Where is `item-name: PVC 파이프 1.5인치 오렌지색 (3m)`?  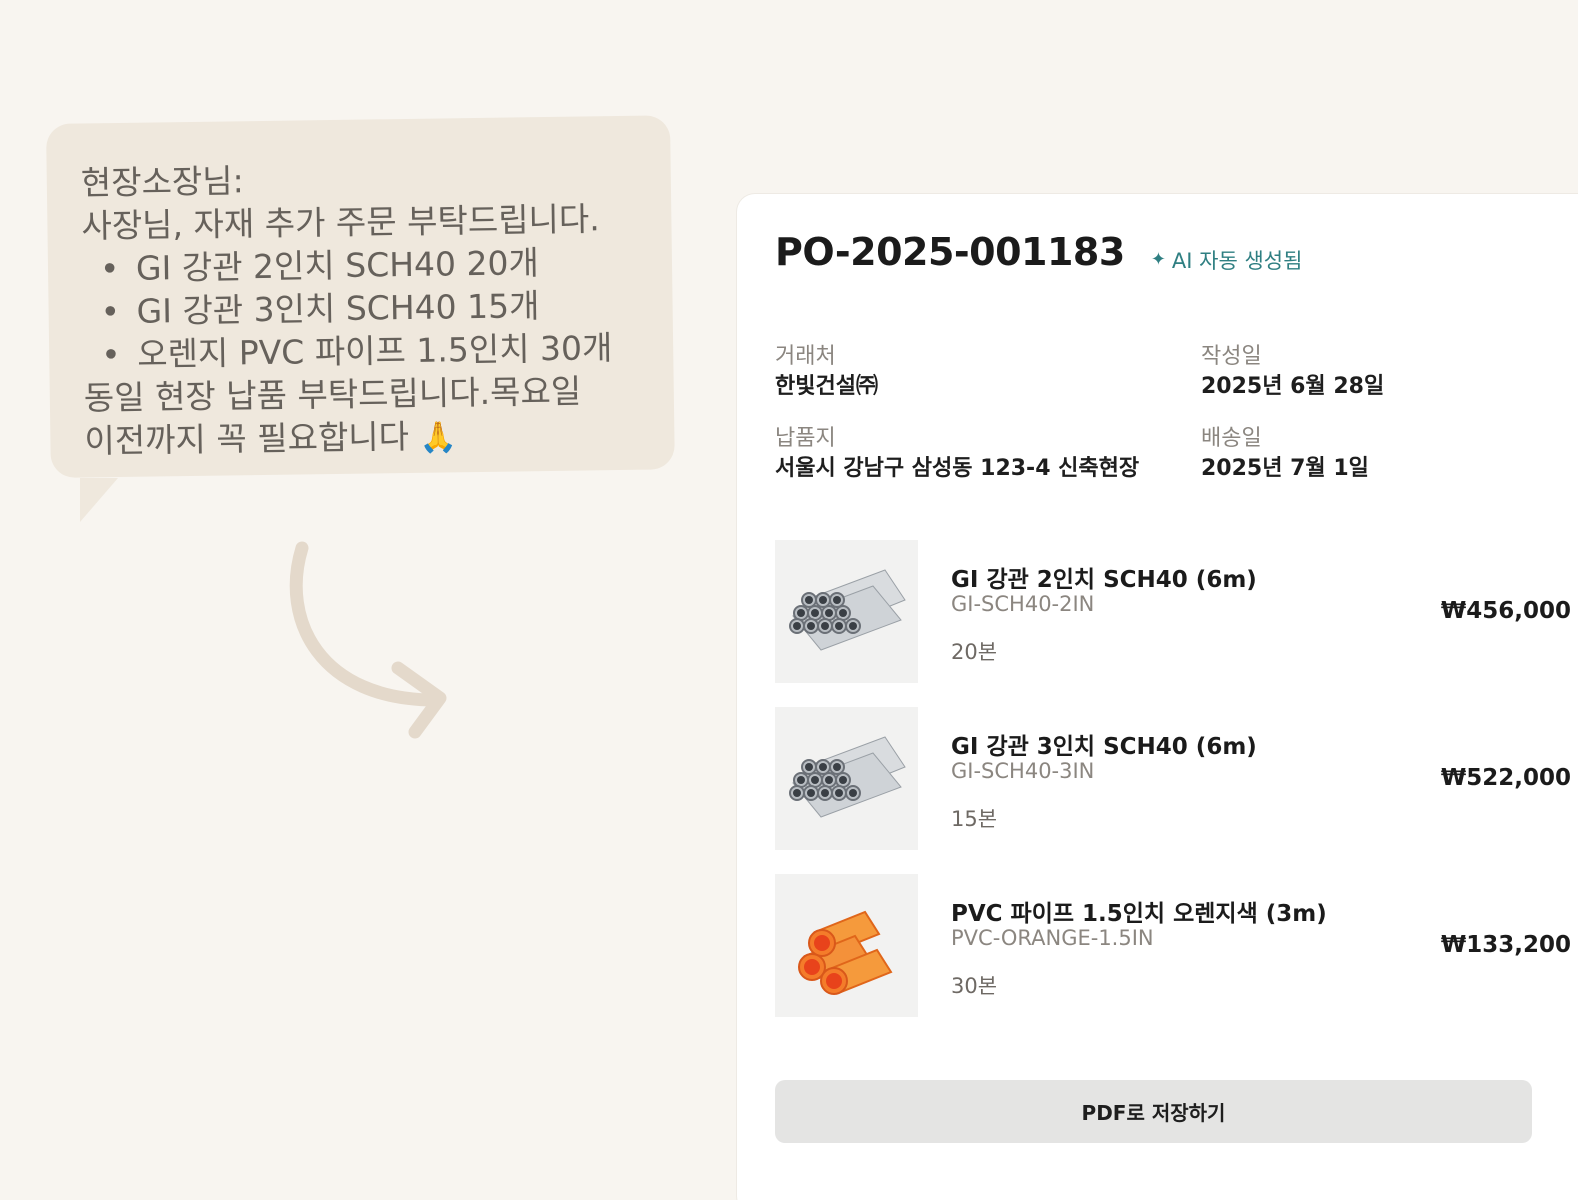
item-name: PVC 파이프 1.5인치 오렌지색 (3m) is located at coordinates (1139, 914).